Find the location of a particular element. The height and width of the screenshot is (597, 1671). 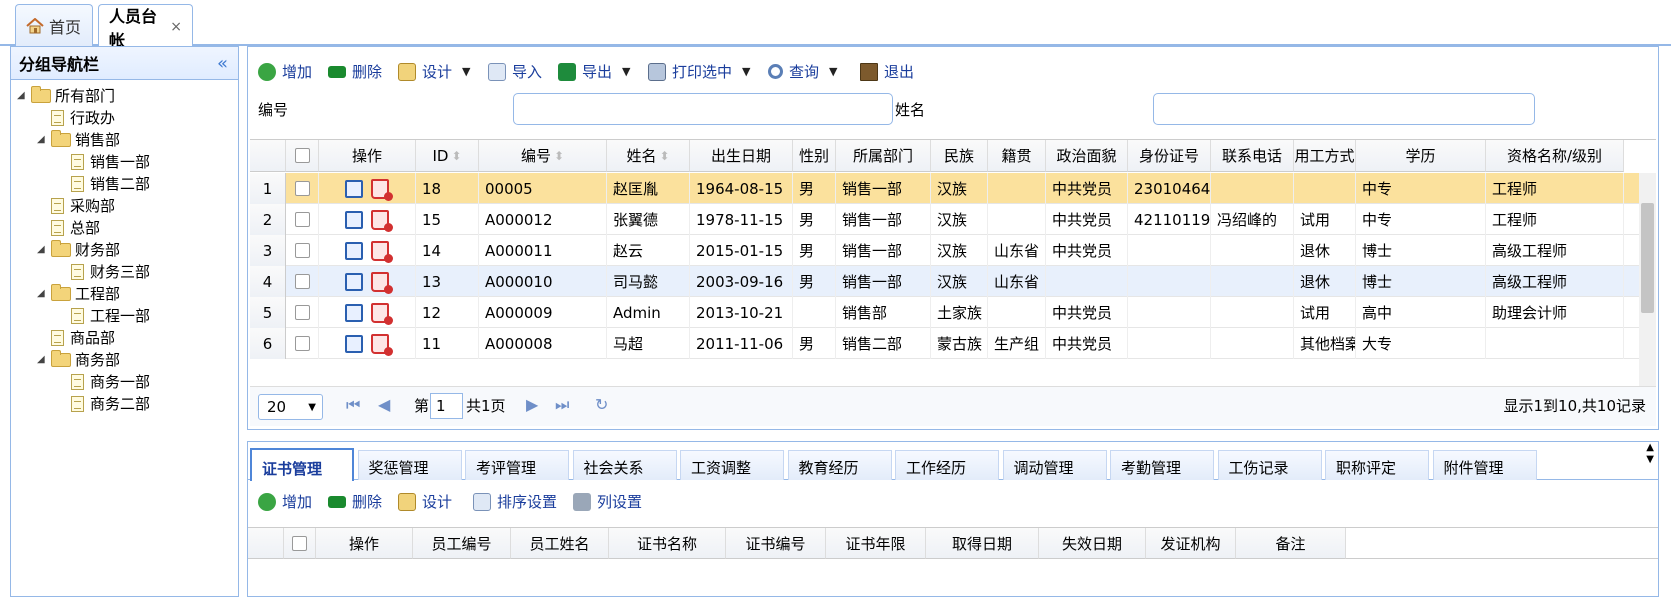

column-header: 身份证号 is located at coordinates (1169, 156).